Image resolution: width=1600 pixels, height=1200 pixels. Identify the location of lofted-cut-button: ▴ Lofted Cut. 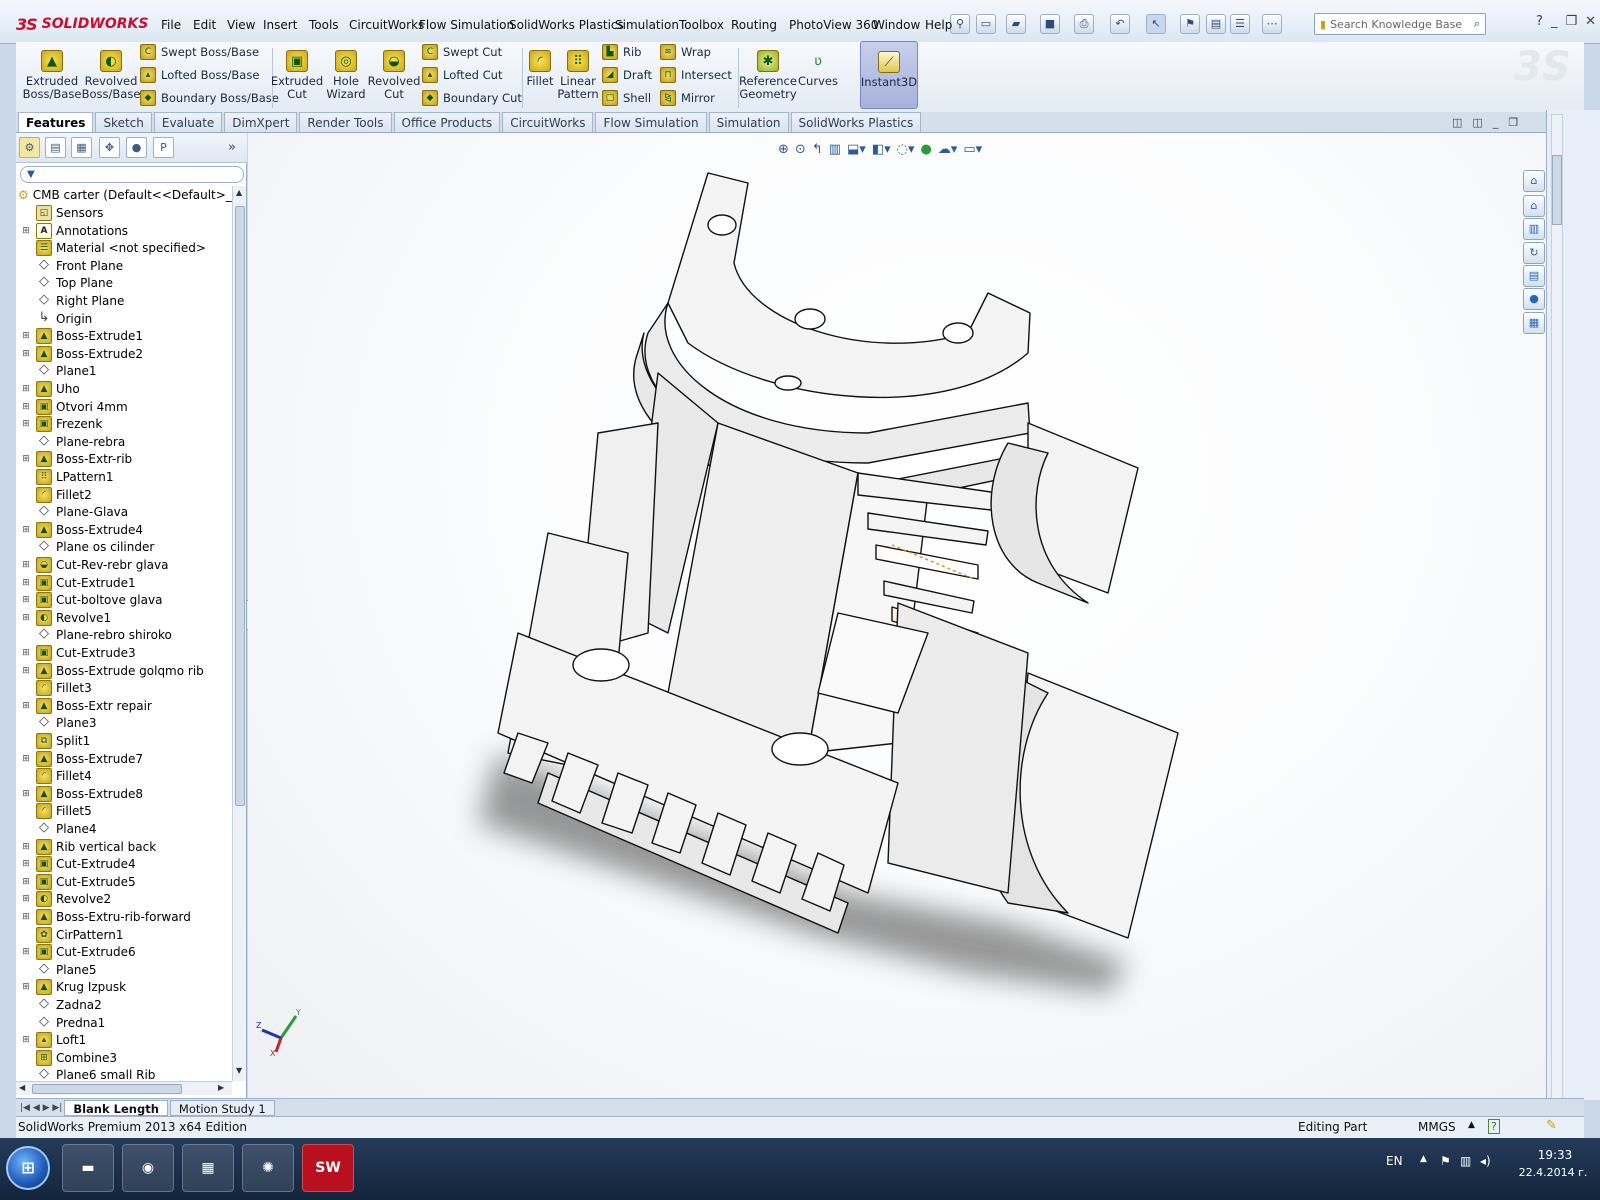
(472, 75).